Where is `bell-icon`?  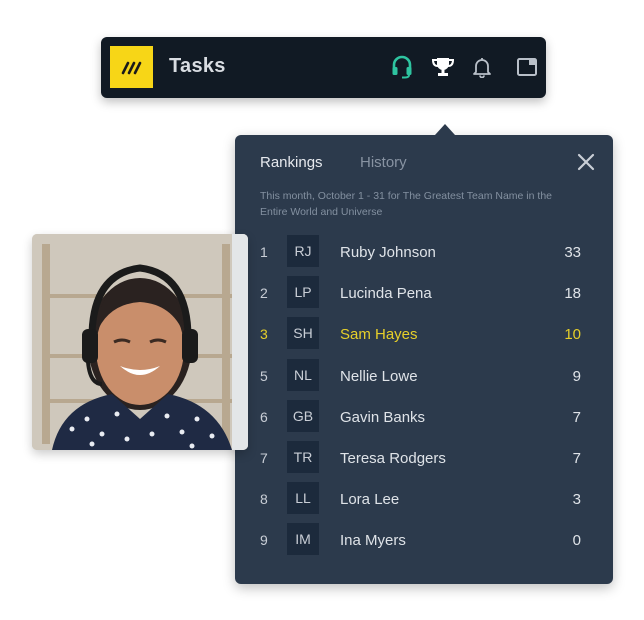
bell-icon is located at coordinates (482, 68).